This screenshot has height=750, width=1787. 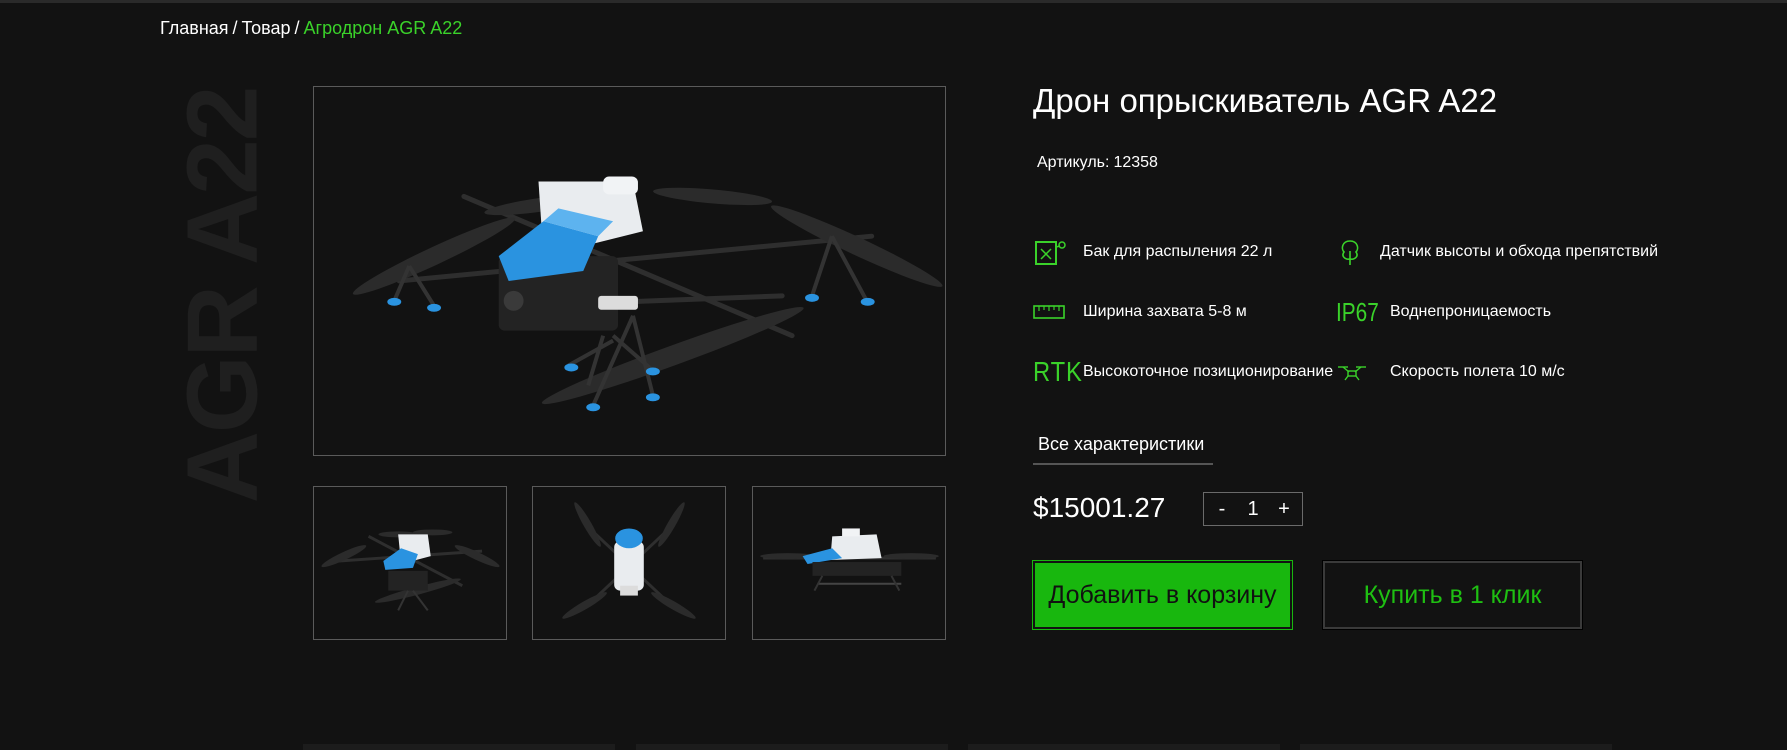 I want to click on rtk-icon-text: RTK, so click(x=1058, y=371).